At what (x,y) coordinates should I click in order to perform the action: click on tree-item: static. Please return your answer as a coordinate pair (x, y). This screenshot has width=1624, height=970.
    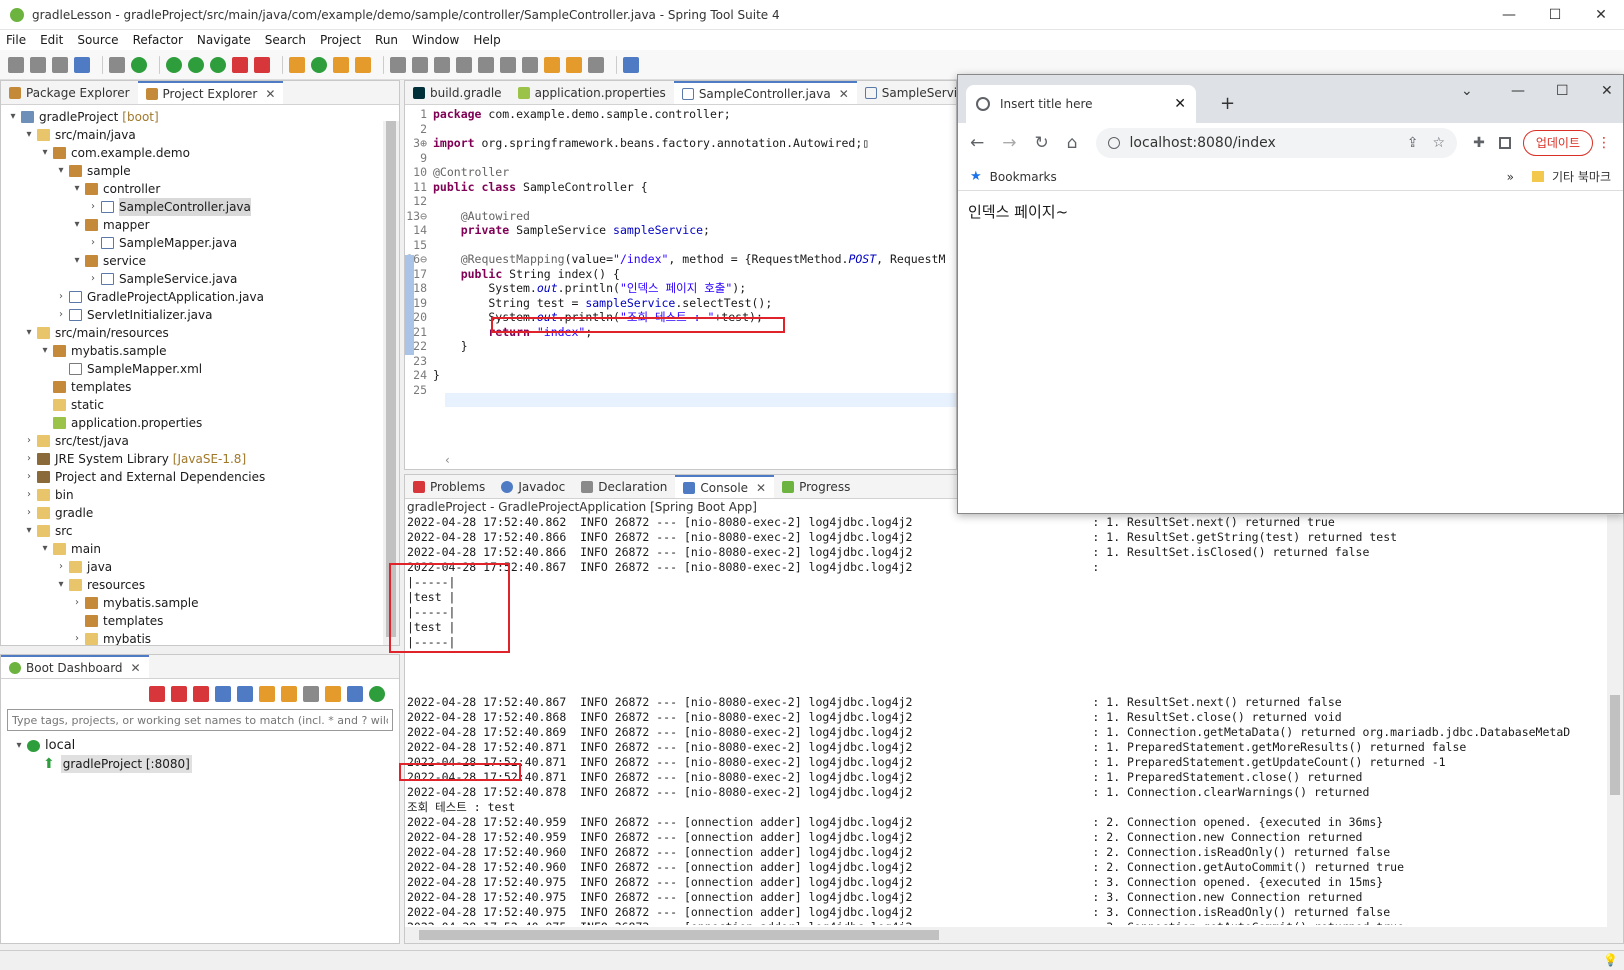
    Looking at the image, I should click on (200, 405).